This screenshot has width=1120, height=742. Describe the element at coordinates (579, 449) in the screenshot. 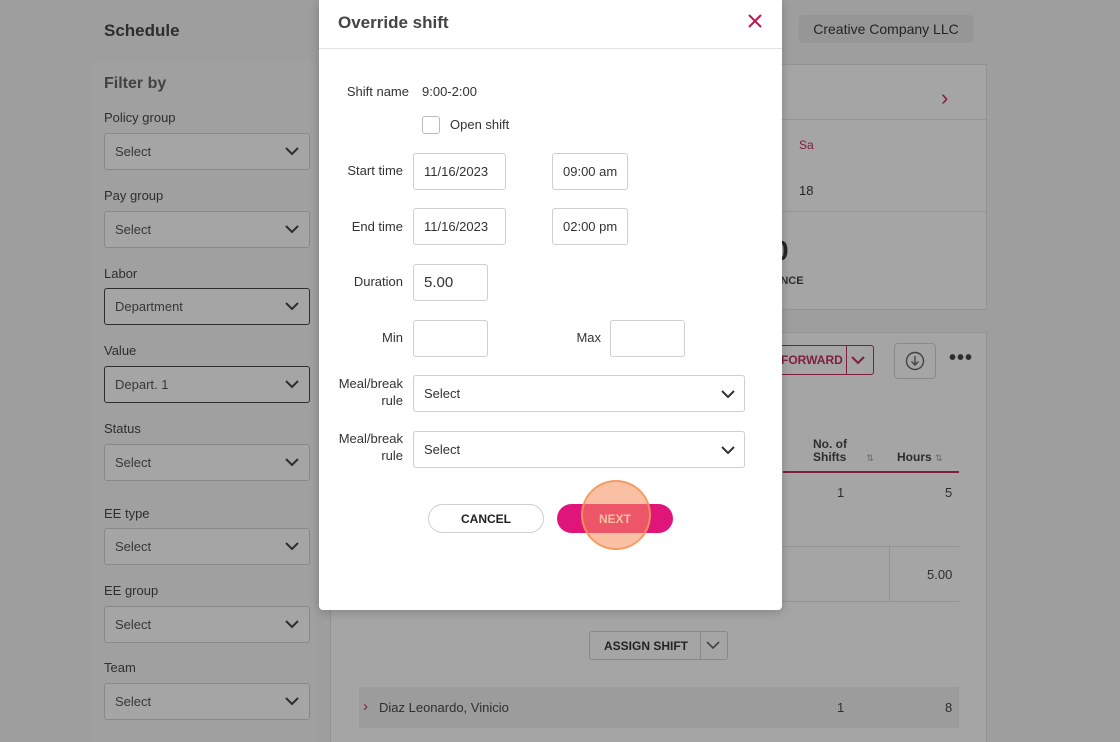

I see `meal-break-rule-select-2: Select` at that location.